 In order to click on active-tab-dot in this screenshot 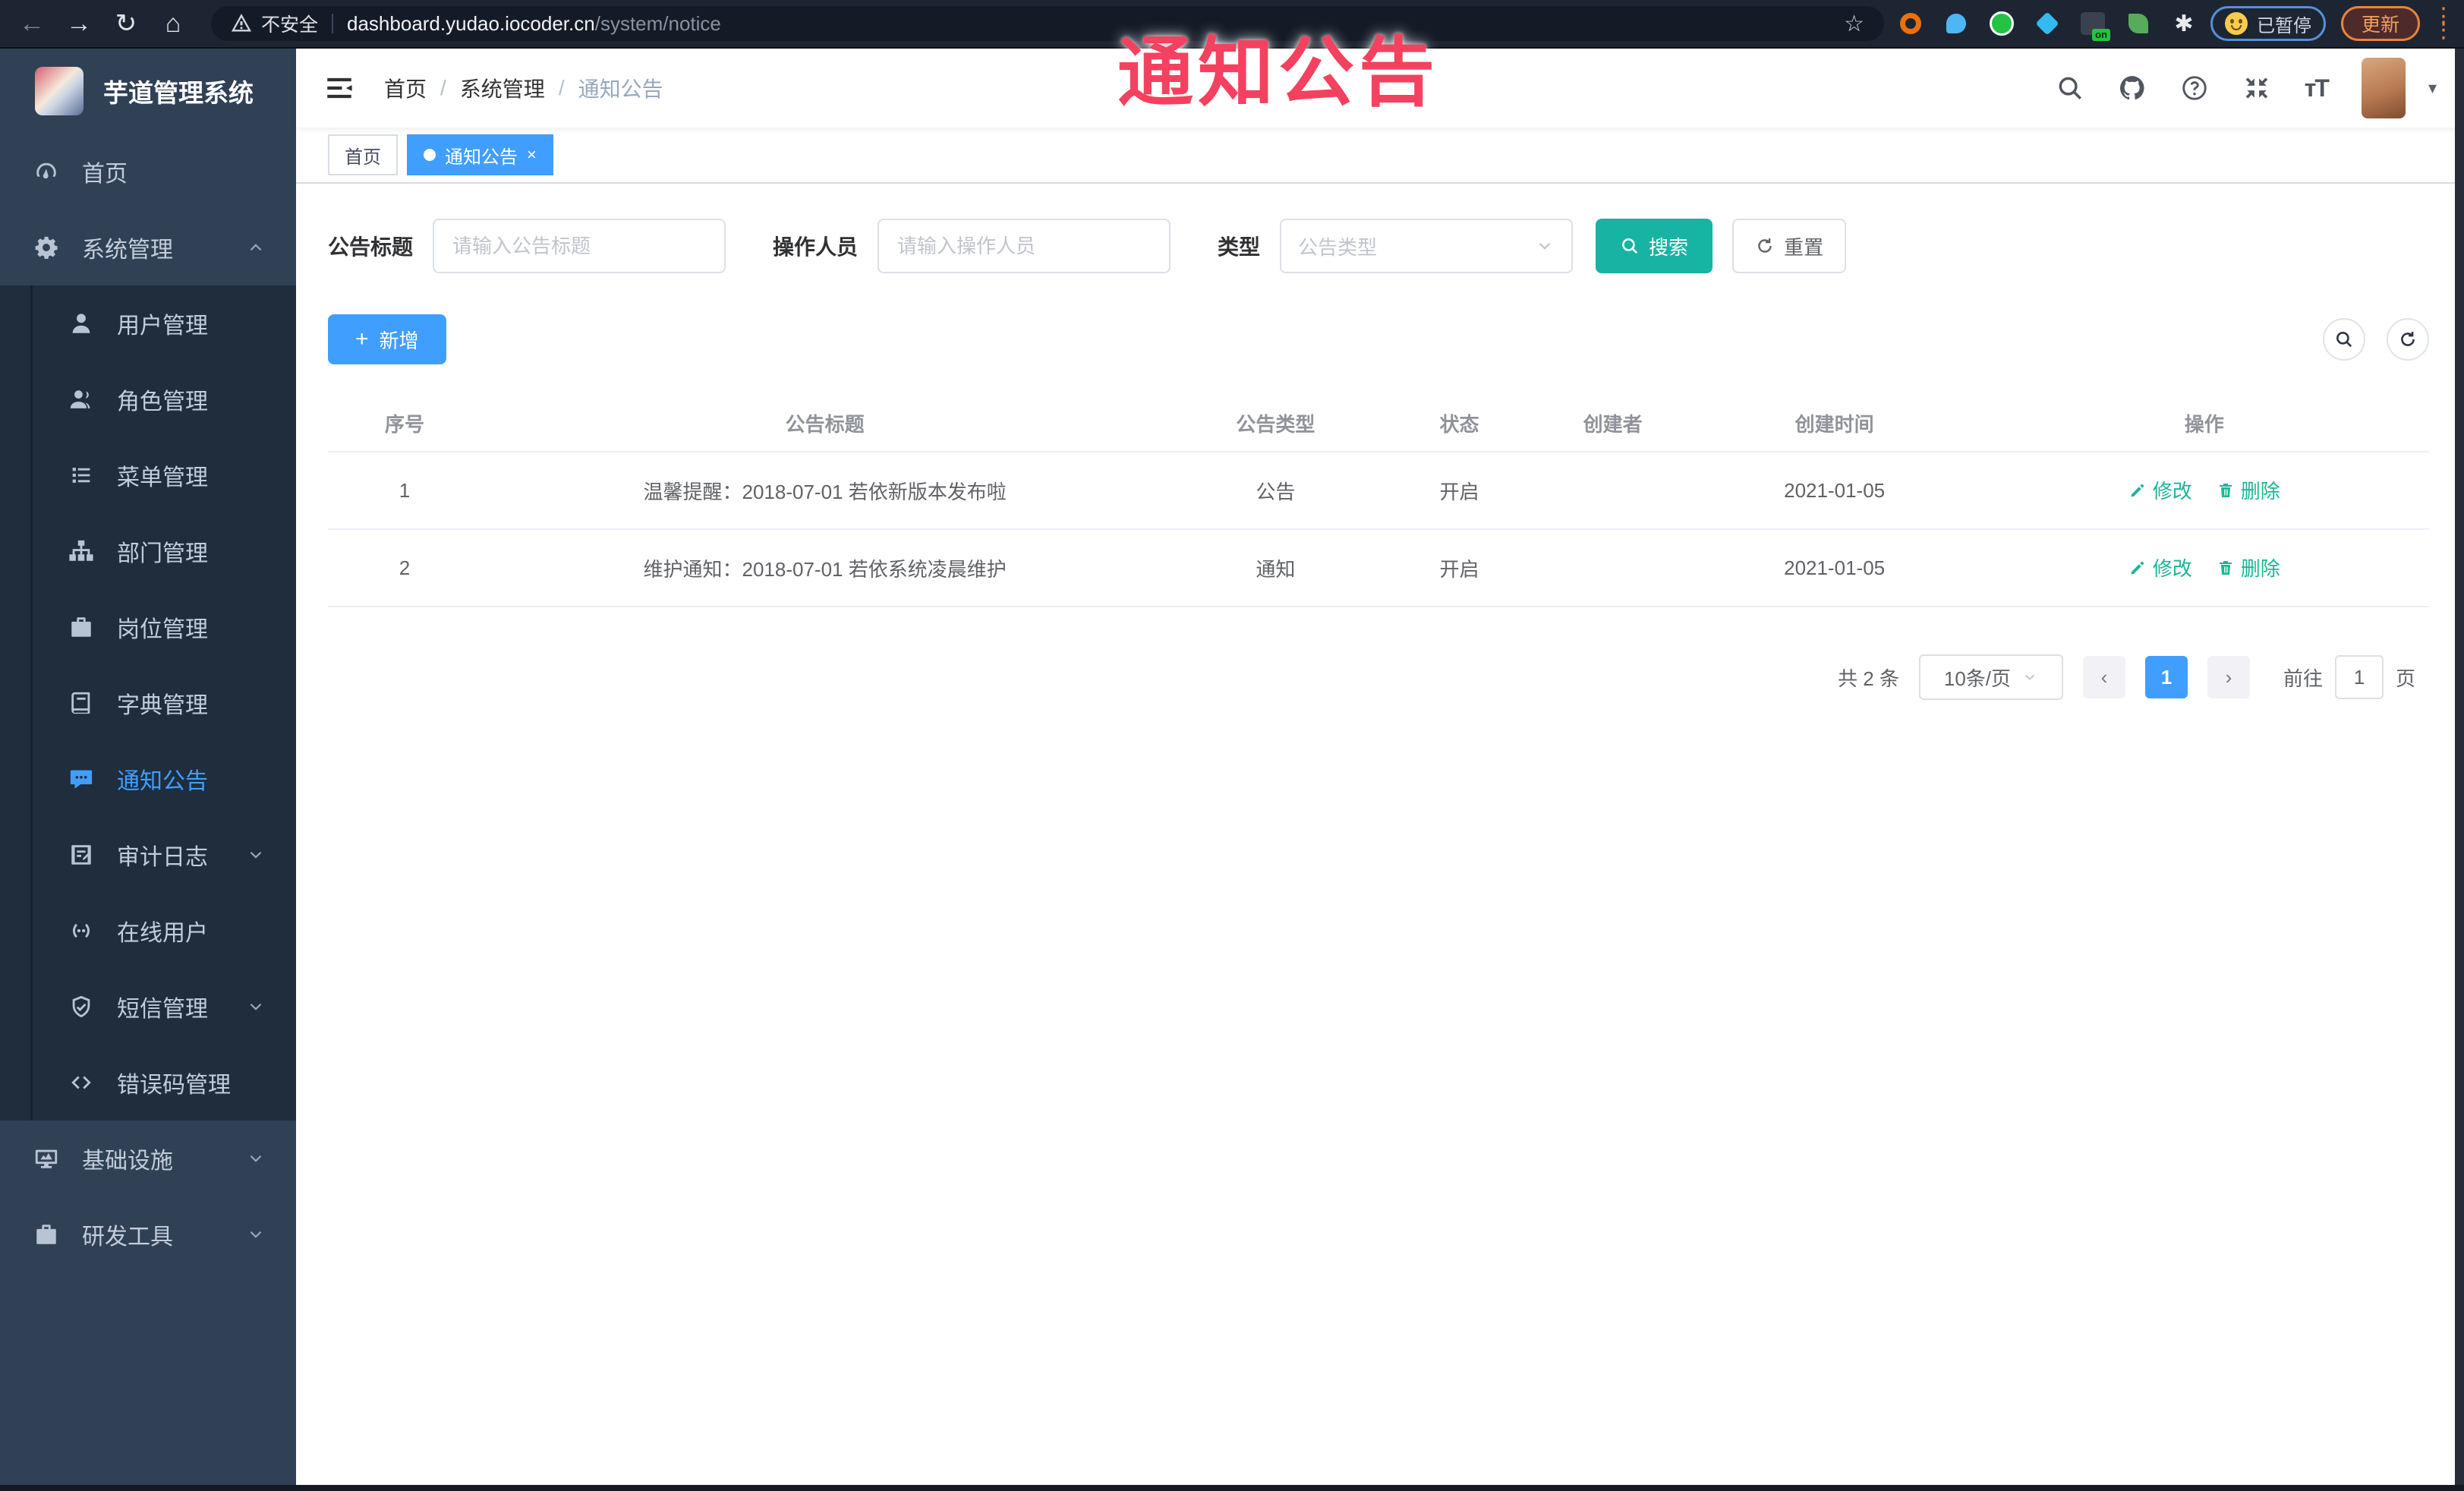, I will do `click(430, 155)`.